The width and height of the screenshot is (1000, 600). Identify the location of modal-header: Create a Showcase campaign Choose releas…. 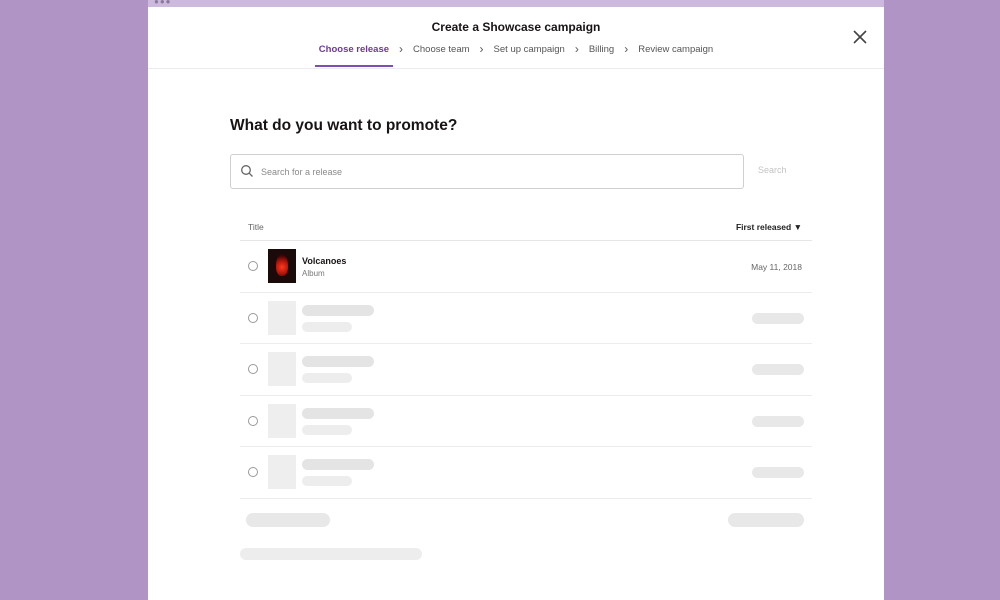
(516, 38).